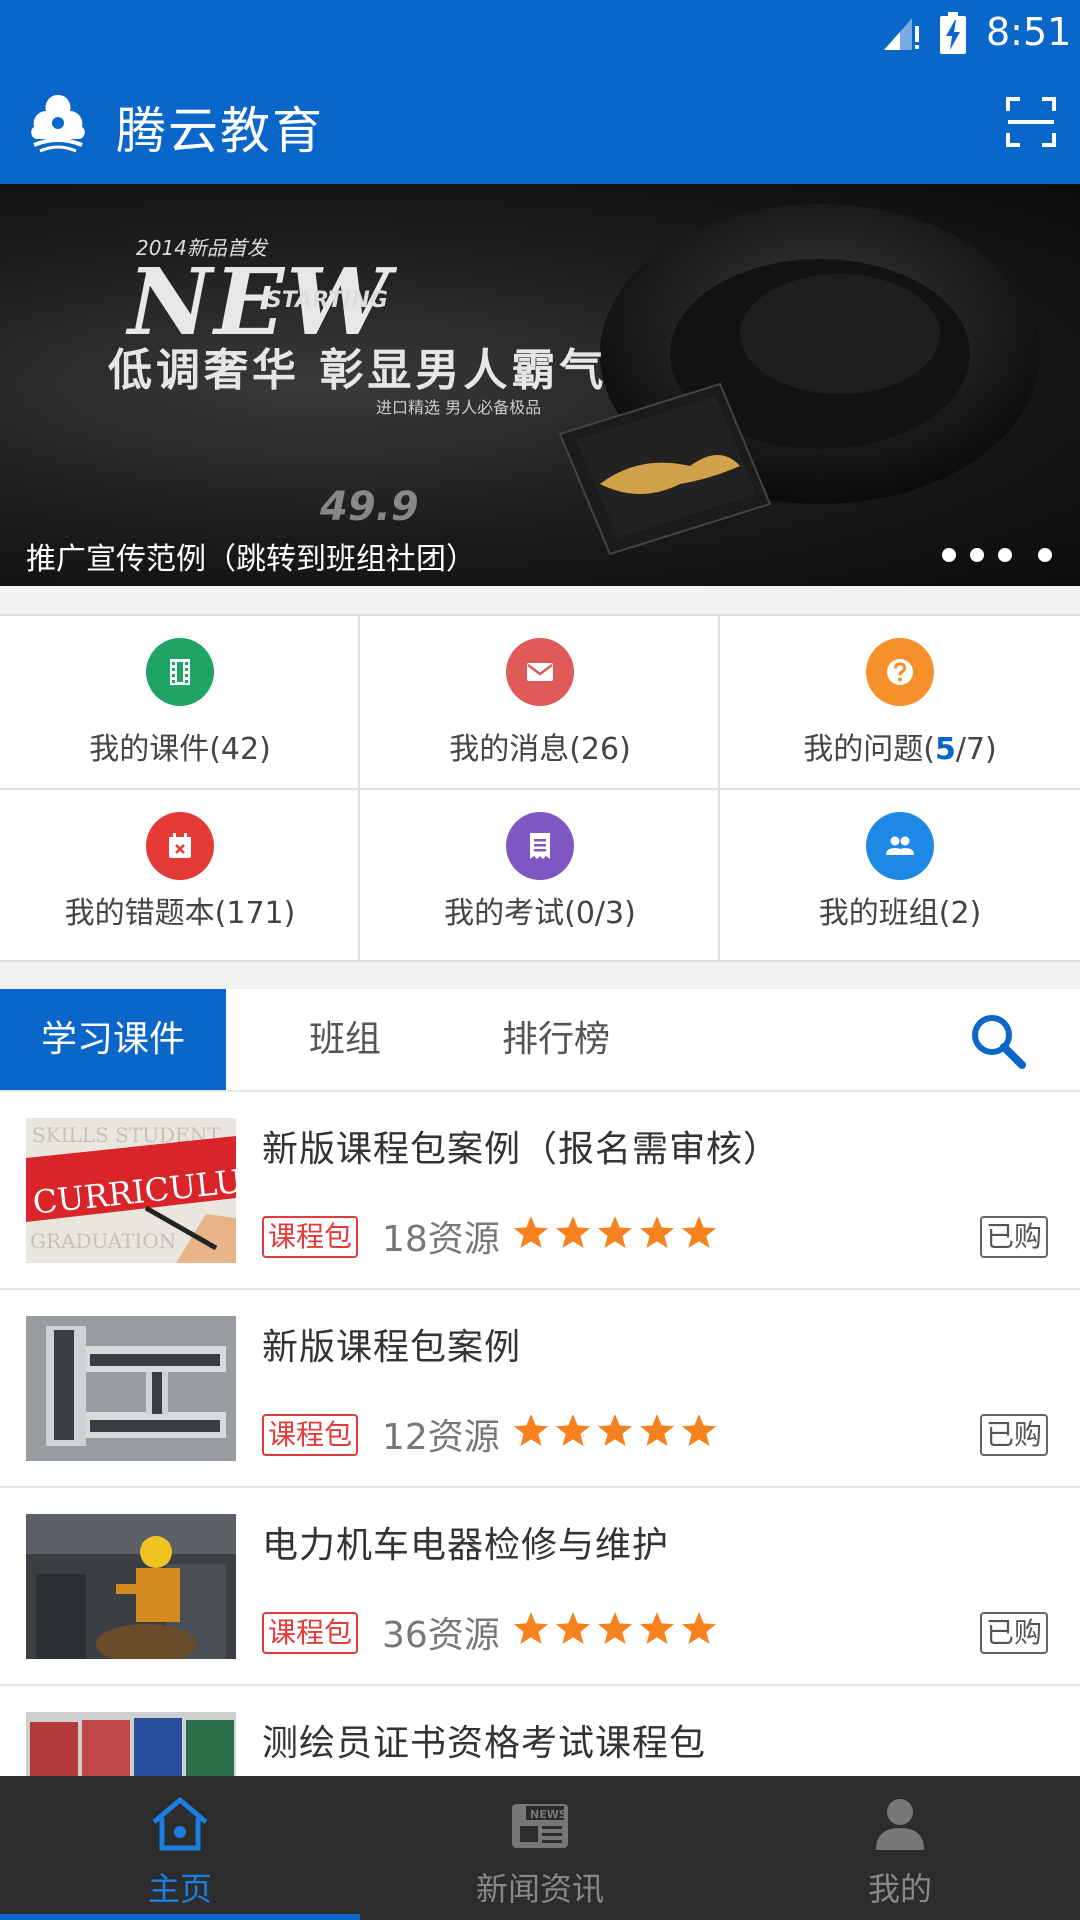 The image size is (1080, 1920). Describe the element at coordinates (220, 131) in the screenshot. I see `app-title: 腾云教育` at that location.